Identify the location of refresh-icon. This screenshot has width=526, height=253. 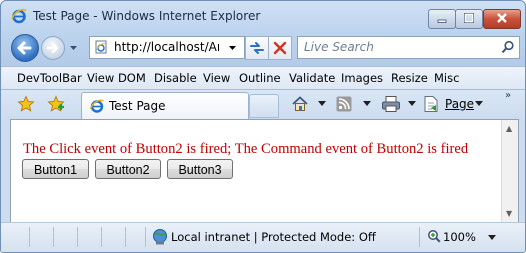
(257, 48).